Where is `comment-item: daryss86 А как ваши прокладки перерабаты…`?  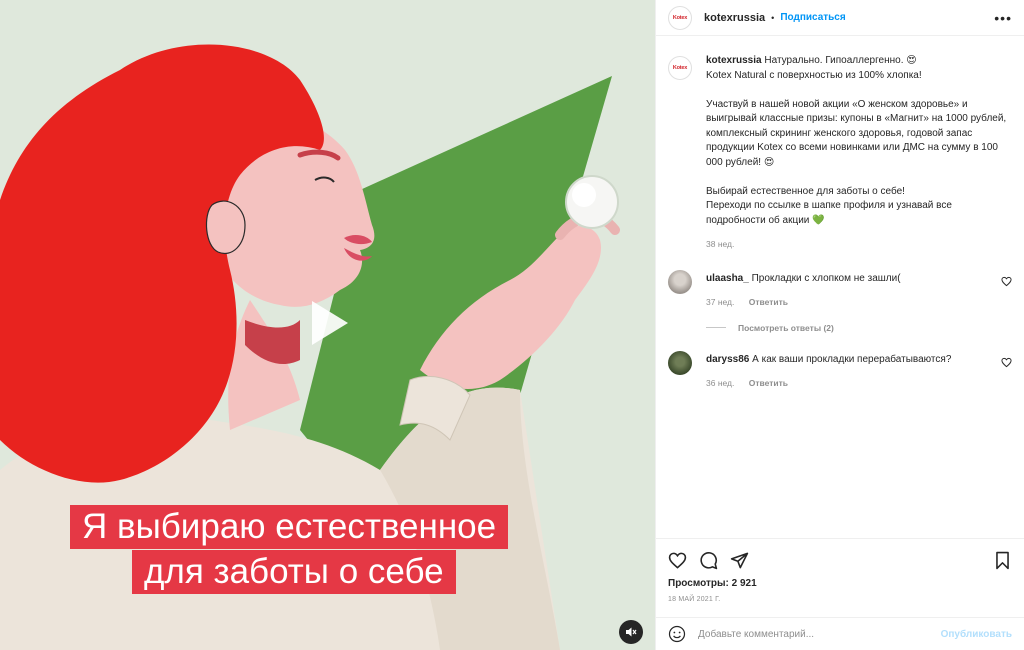 comment-item: daryss86 А как ваши прокладки перерабаты… is located at coordinates (840, 370).